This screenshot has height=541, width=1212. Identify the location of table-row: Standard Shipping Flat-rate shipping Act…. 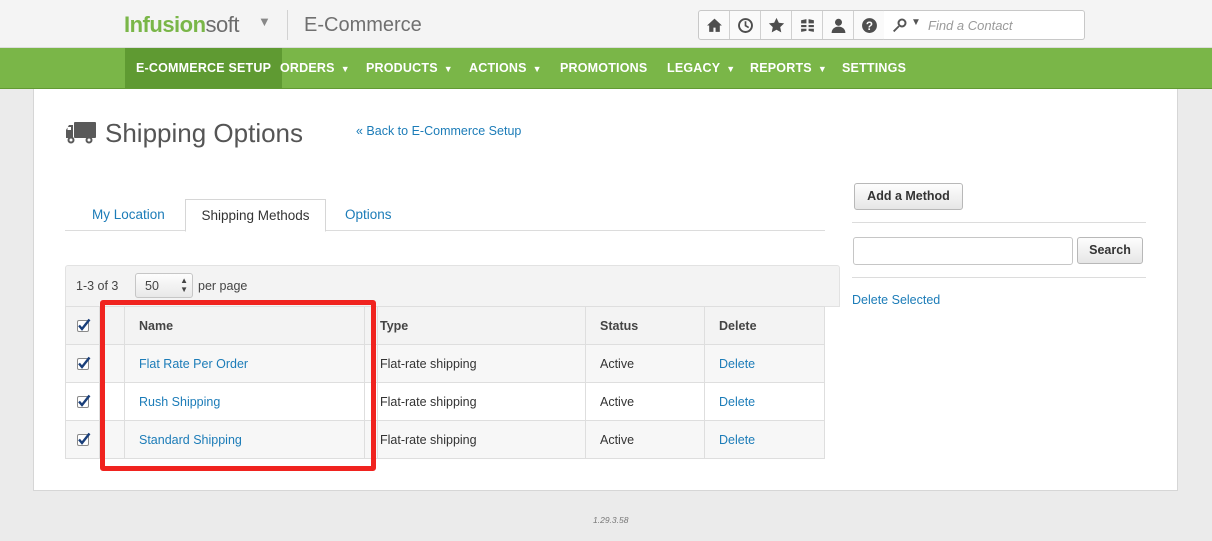
(445, 439).